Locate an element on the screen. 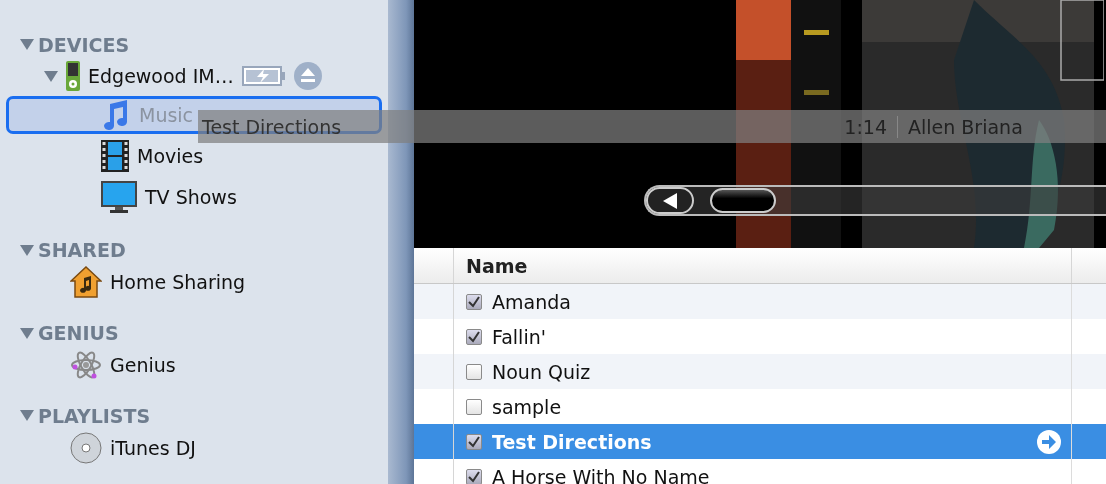 This screenshot has width=1106, height=484. ghost-time: 1:14 is located at coordinates (861, 126).